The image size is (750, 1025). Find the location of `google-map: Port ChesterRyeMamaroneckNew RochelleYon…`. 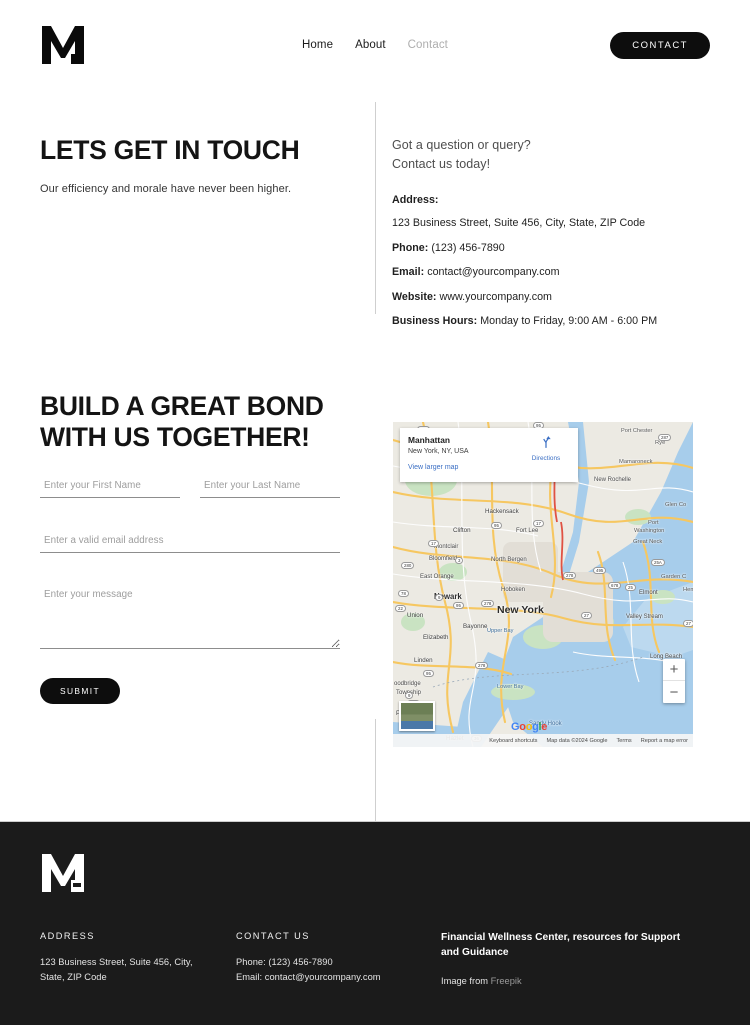

google-map: Port ChesterRyeMamaroneckNew RochelleYon… is located at coordinates (543, 584).